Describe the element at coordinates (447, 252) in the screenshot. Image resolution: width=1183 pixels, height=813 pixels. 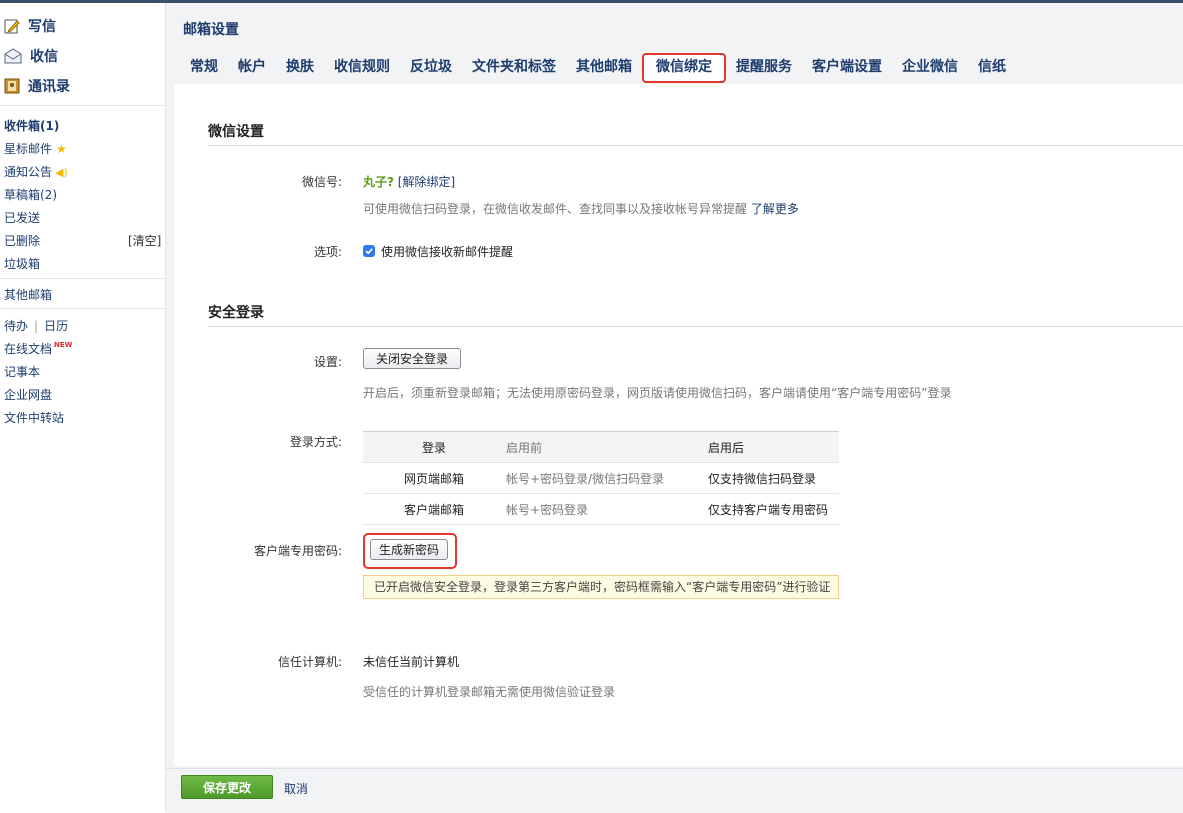
I see `new-mail-reminder-text: 使用微信接收新邮件提醒` at that location.